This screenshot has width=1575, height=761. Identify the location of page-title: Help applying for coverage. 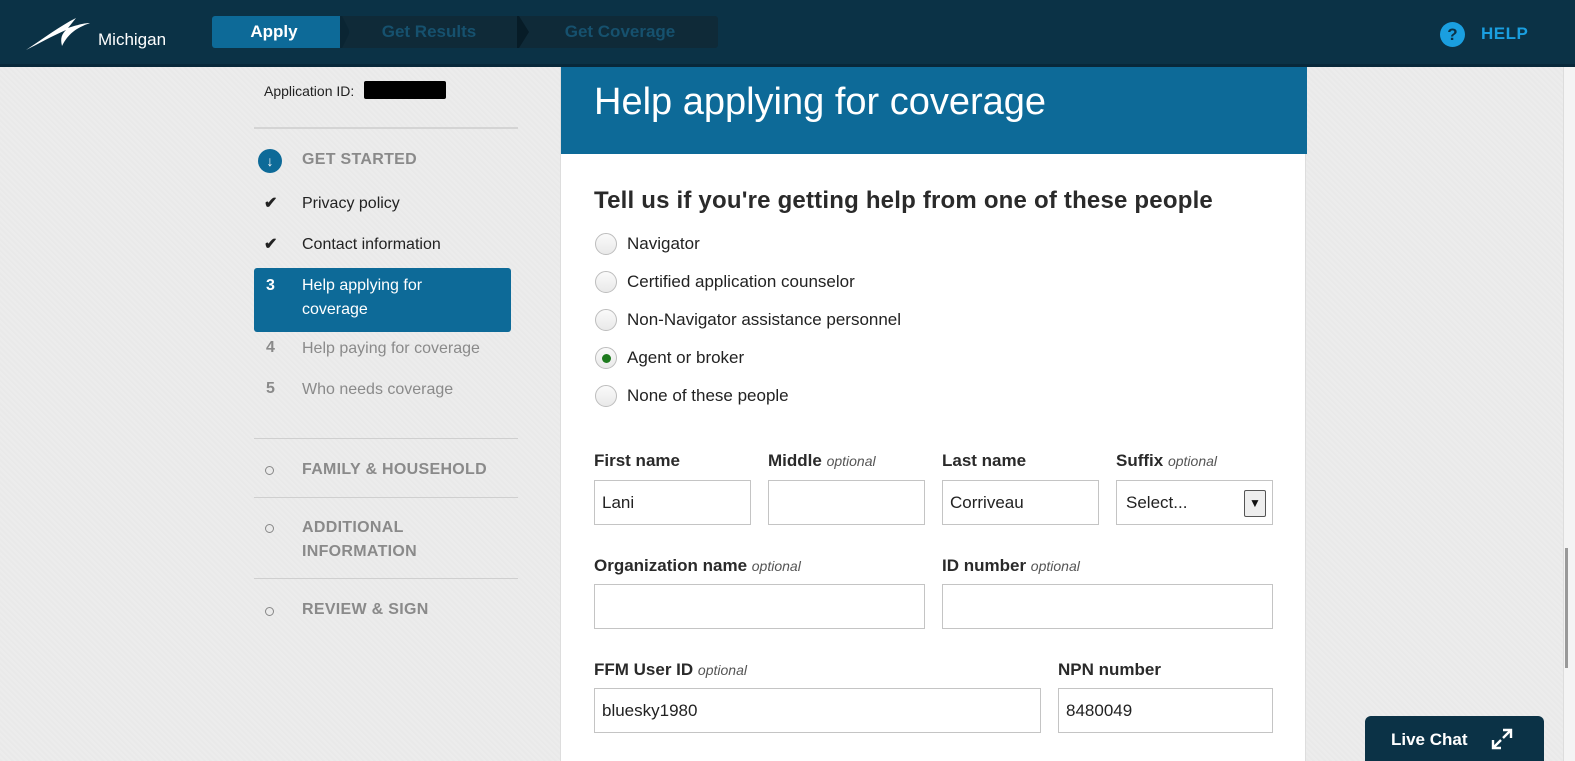
(820, 102).